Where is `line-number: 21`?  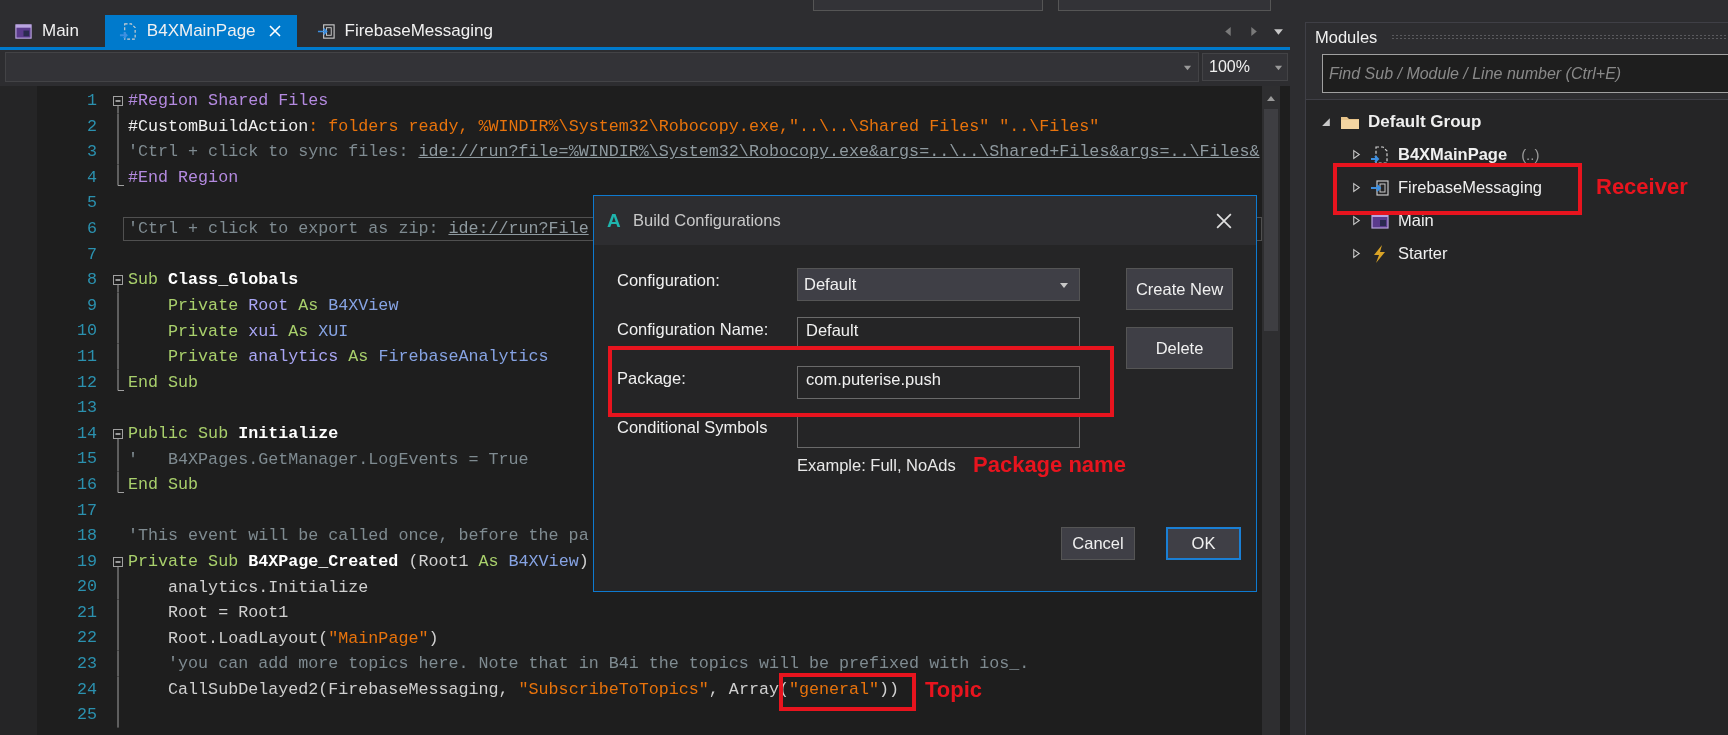 line-number: 21 is located at coordinates (86, 612).